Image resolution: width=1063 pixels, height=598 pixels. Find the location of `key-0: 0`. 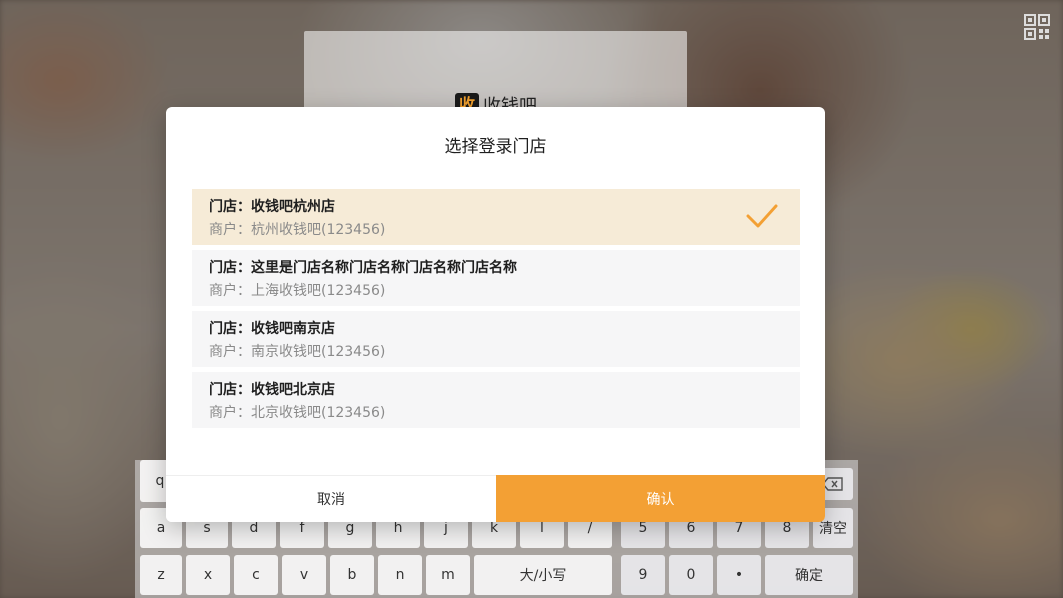

key-0: 0 is located at coordinates (691, 575).